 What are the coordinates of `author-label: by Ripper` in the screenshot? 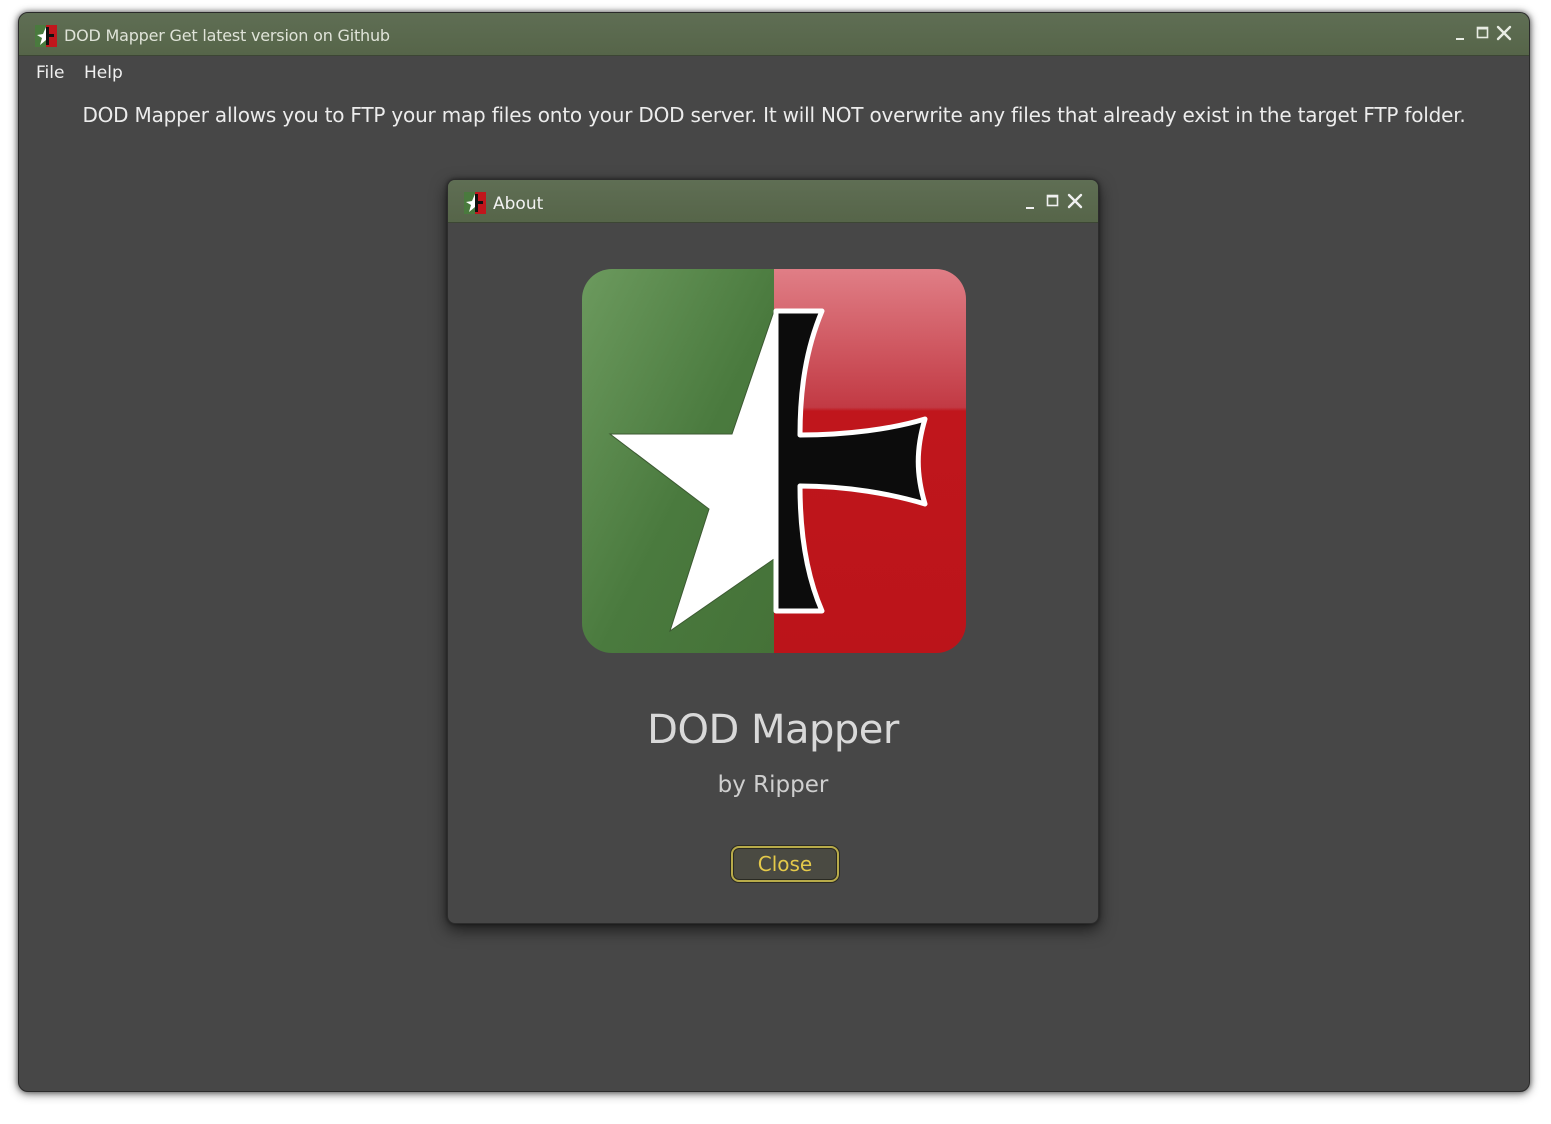 It's located at (773, 785).